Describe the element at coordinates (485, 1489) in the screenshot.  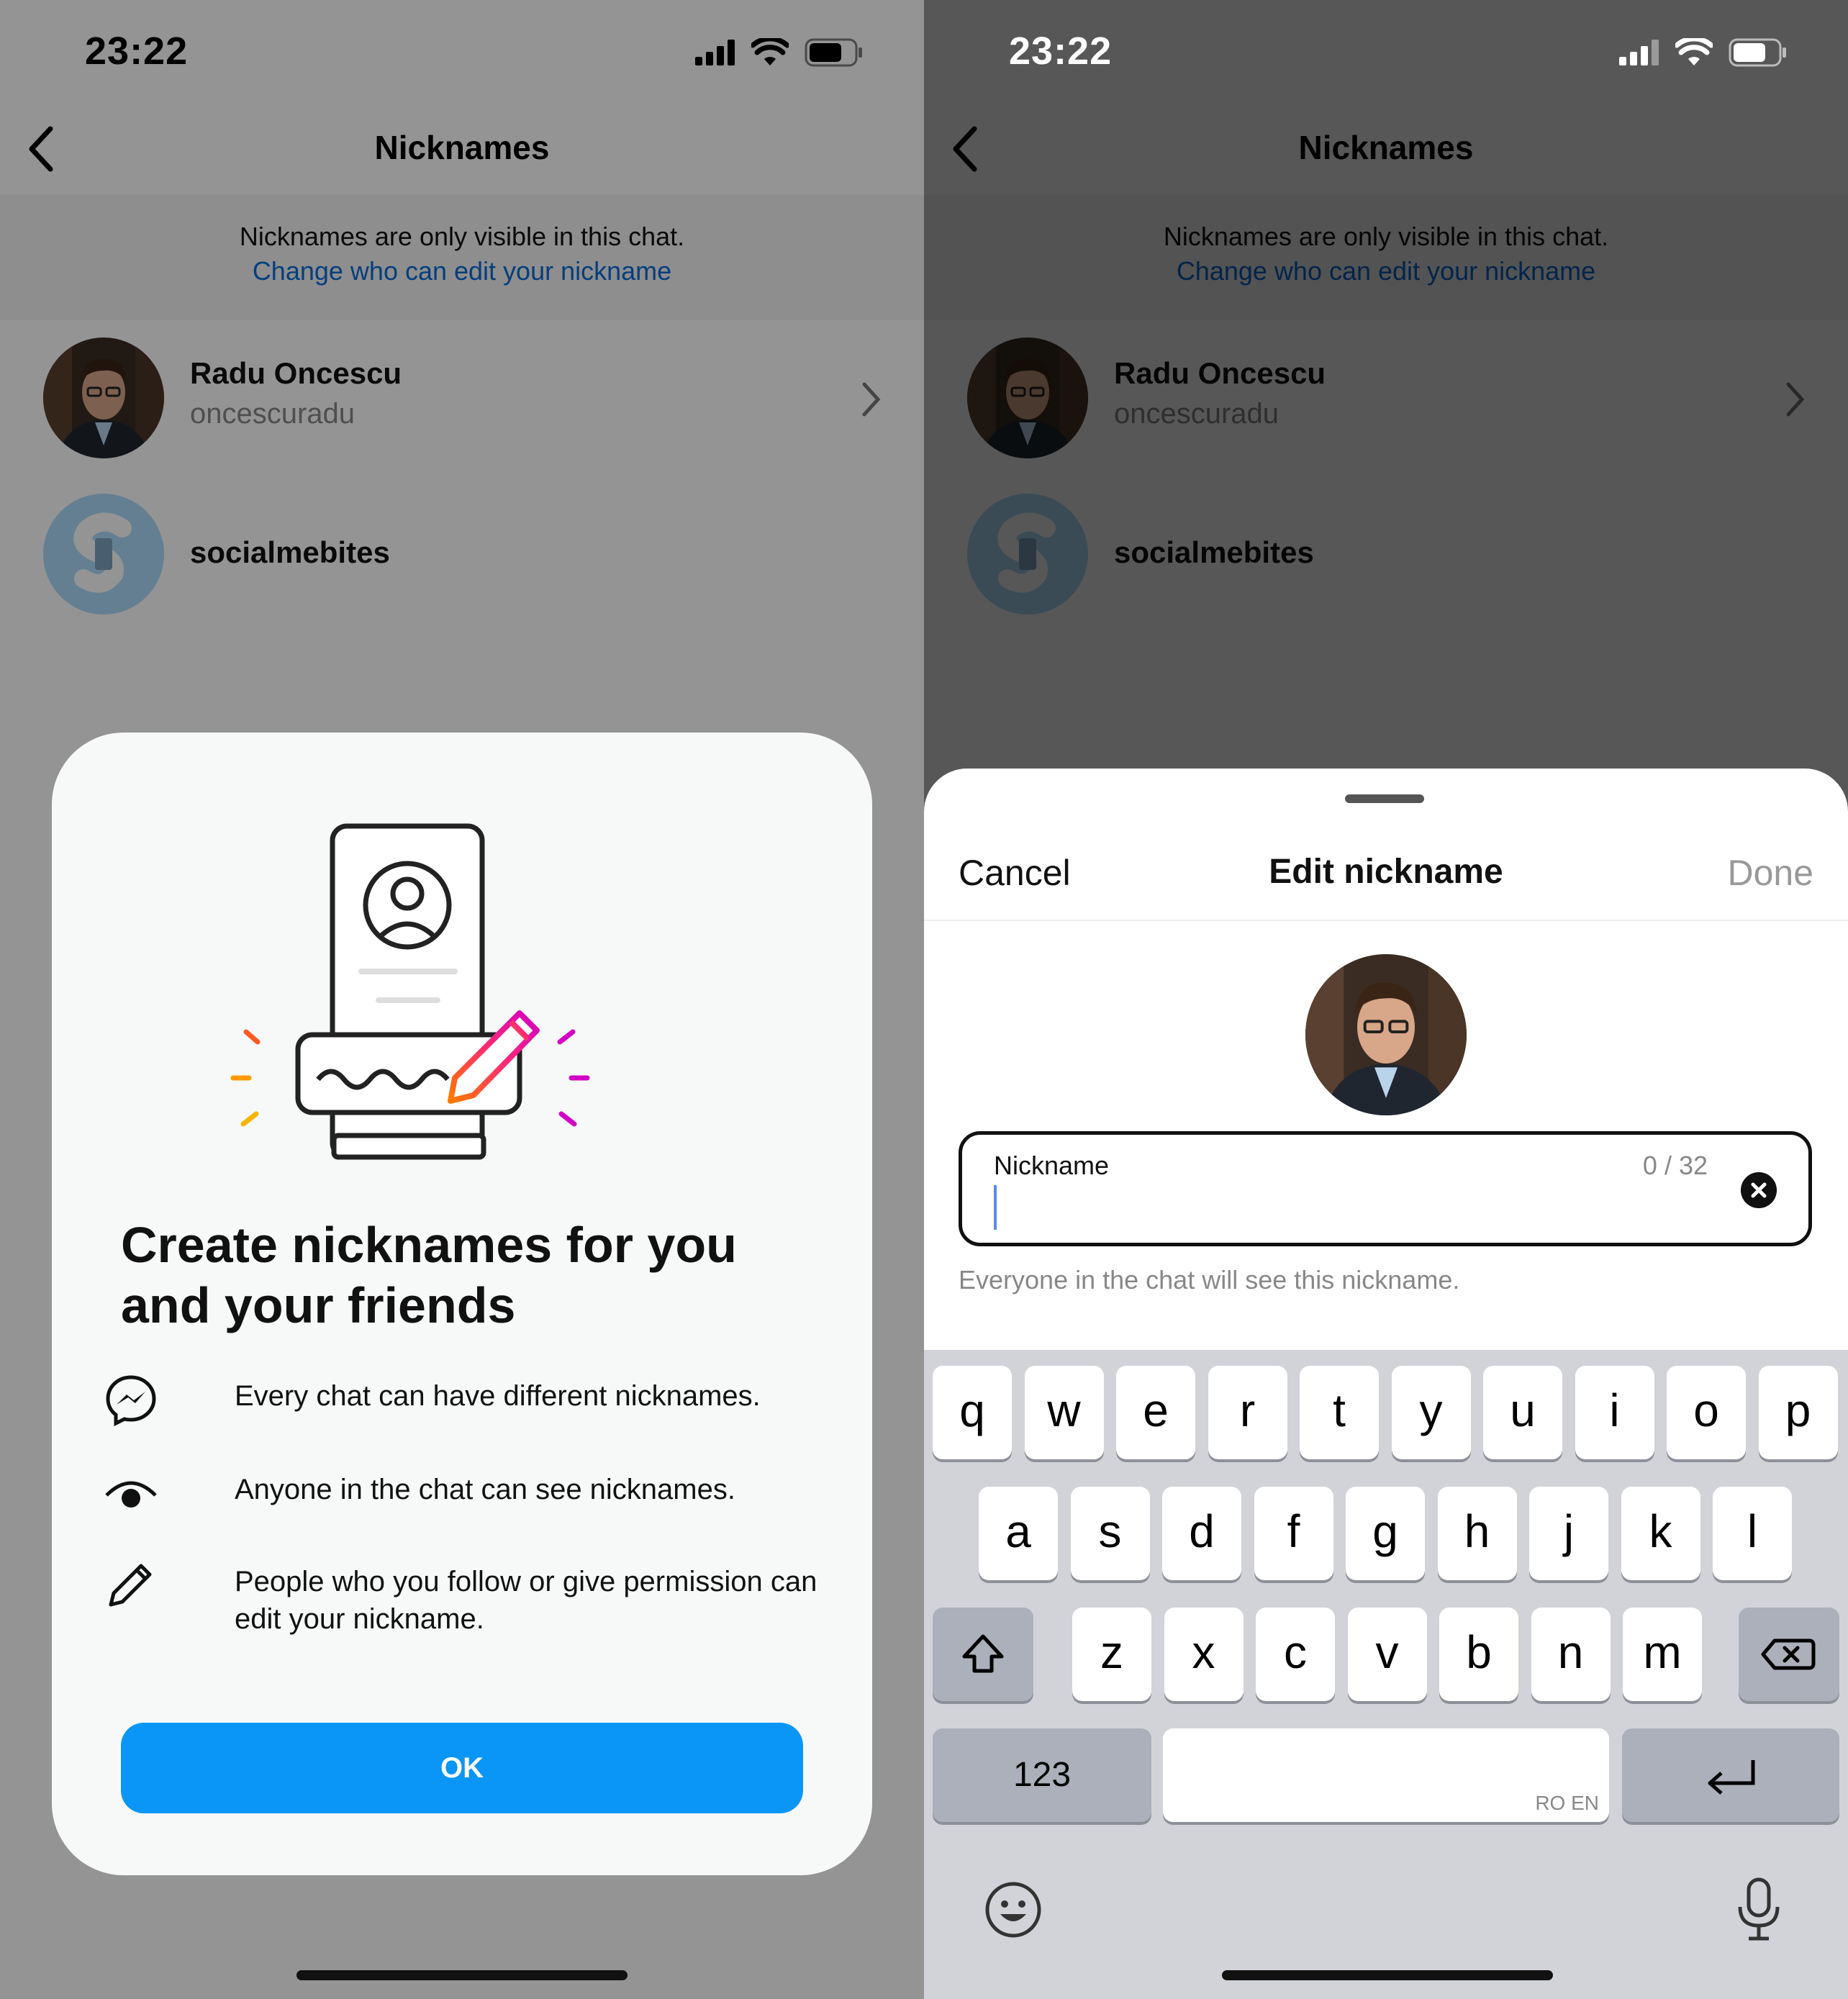
I see `feature-text: Anyone in the chat can see nicknames.` at that location.